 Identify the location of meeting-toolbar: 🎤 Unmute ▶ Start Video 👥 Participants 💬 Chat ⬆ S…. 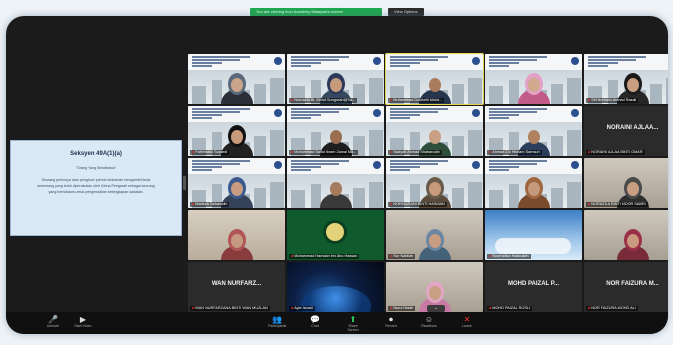
(337, 323).